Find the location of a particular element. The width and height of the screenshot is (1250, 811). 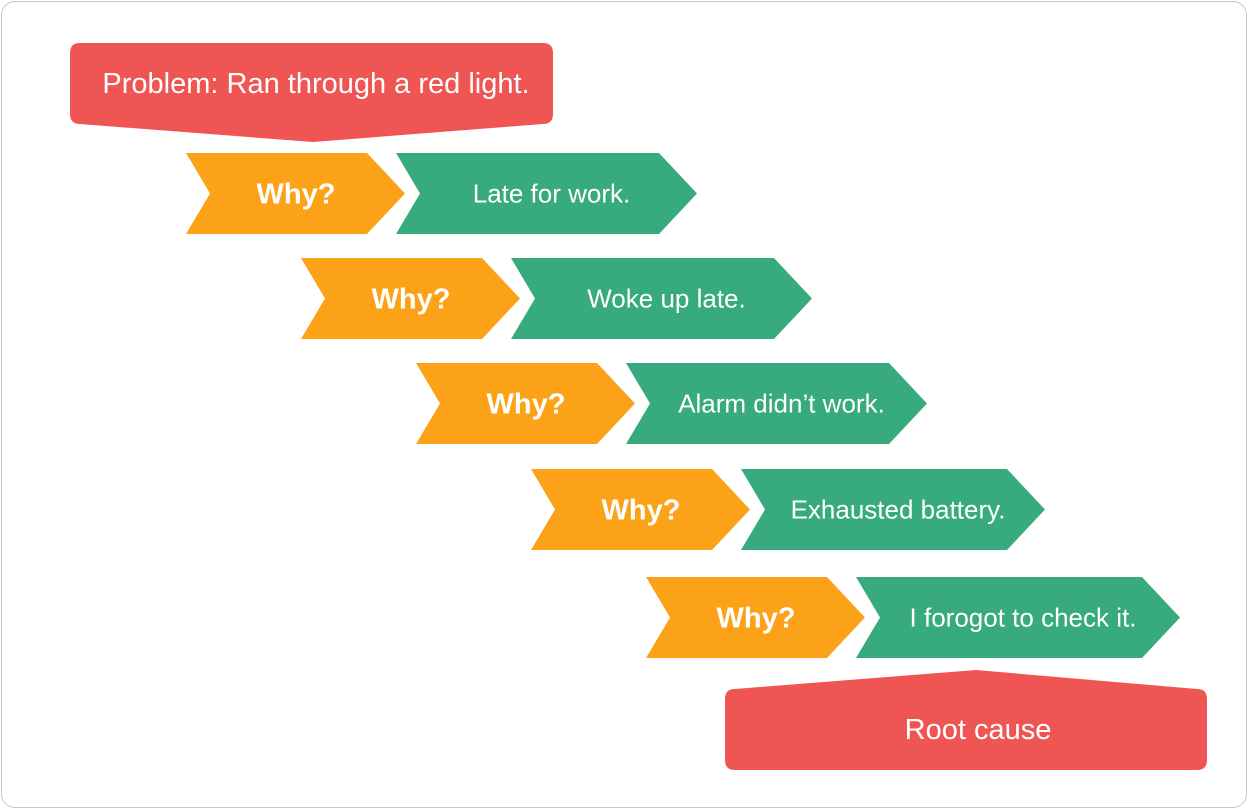

why-step: Why? Woke up late. is located at coordinates (556, 298).